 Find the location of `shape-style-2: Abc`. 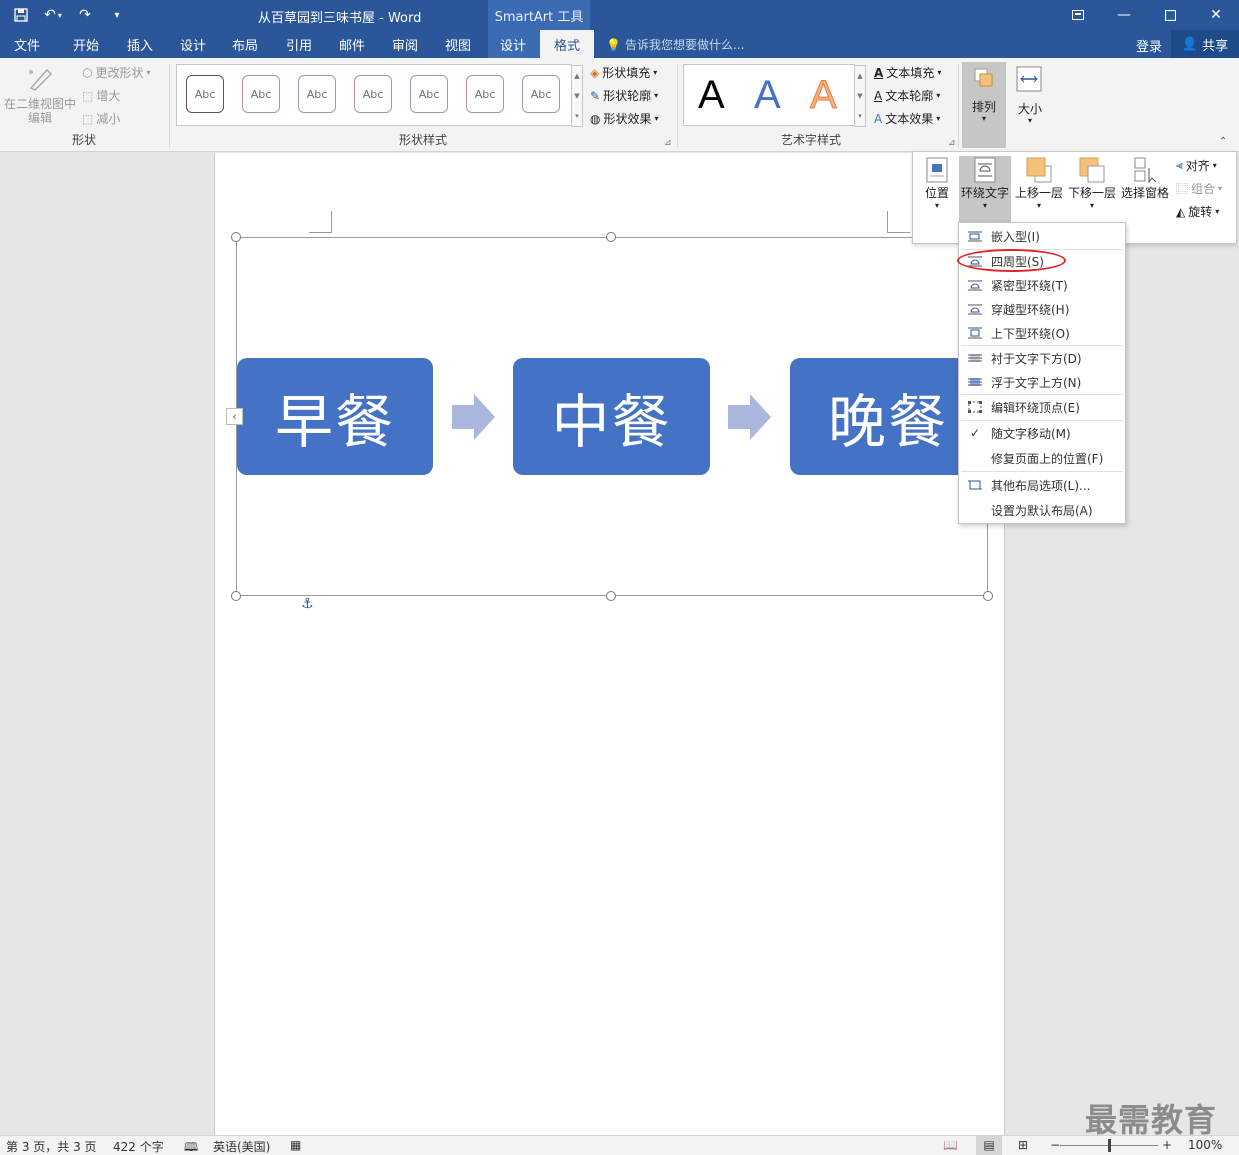

shape-style-2: Abc is located at coordinates (261, 94).